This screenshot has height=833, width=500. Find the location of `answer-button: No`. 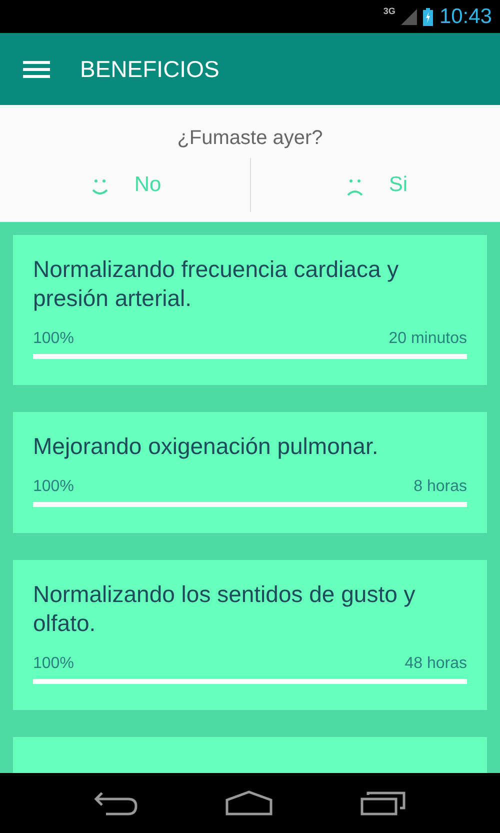

answer-button: No is located at coordinates (125, 185).